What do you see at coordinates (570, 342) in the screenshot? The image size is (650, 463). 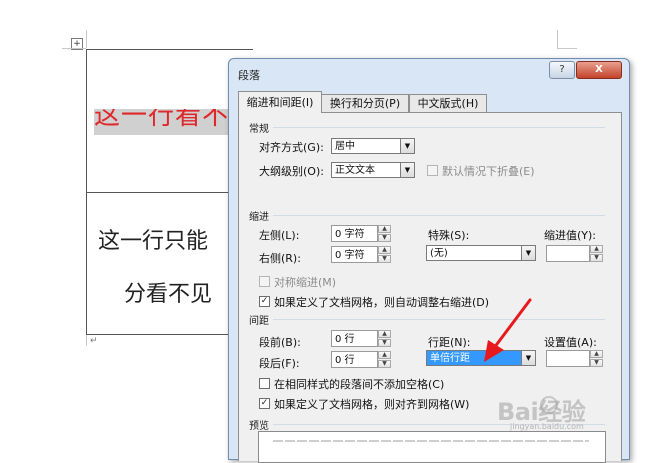 I see `line-spacing-at-label: 设置值(A):` at bounding box center [570, 342].